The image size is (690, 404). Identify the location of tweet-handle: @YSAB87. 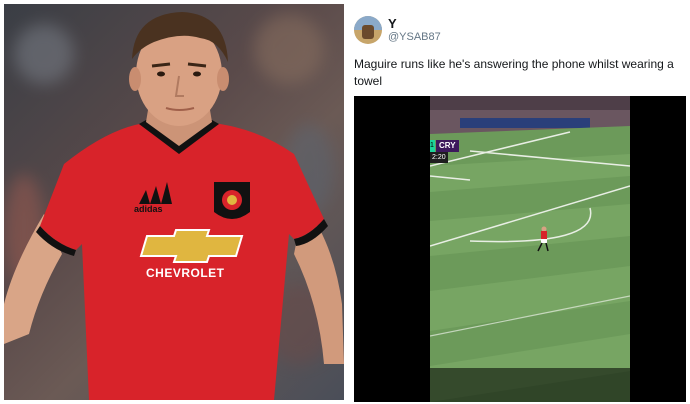
(414, 37).